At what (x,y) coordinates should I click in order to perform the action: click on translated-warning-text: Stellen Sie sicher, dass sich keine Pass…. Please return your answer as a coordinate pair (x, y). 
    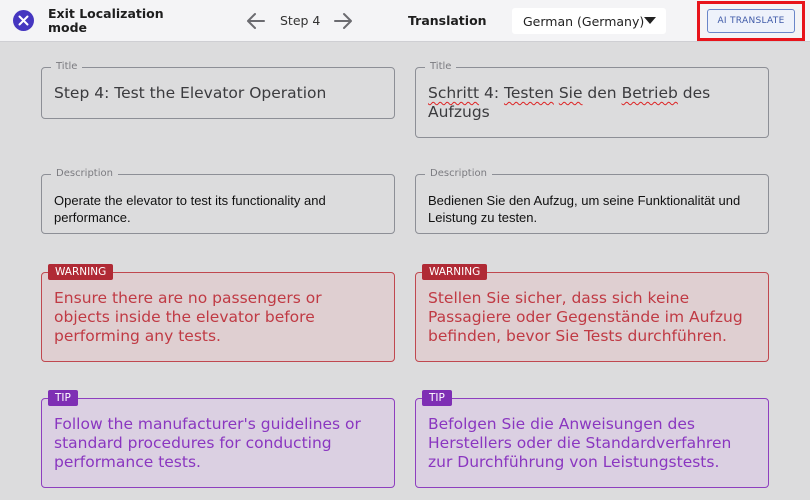
    Looking at the image, I should click on (592, 317).